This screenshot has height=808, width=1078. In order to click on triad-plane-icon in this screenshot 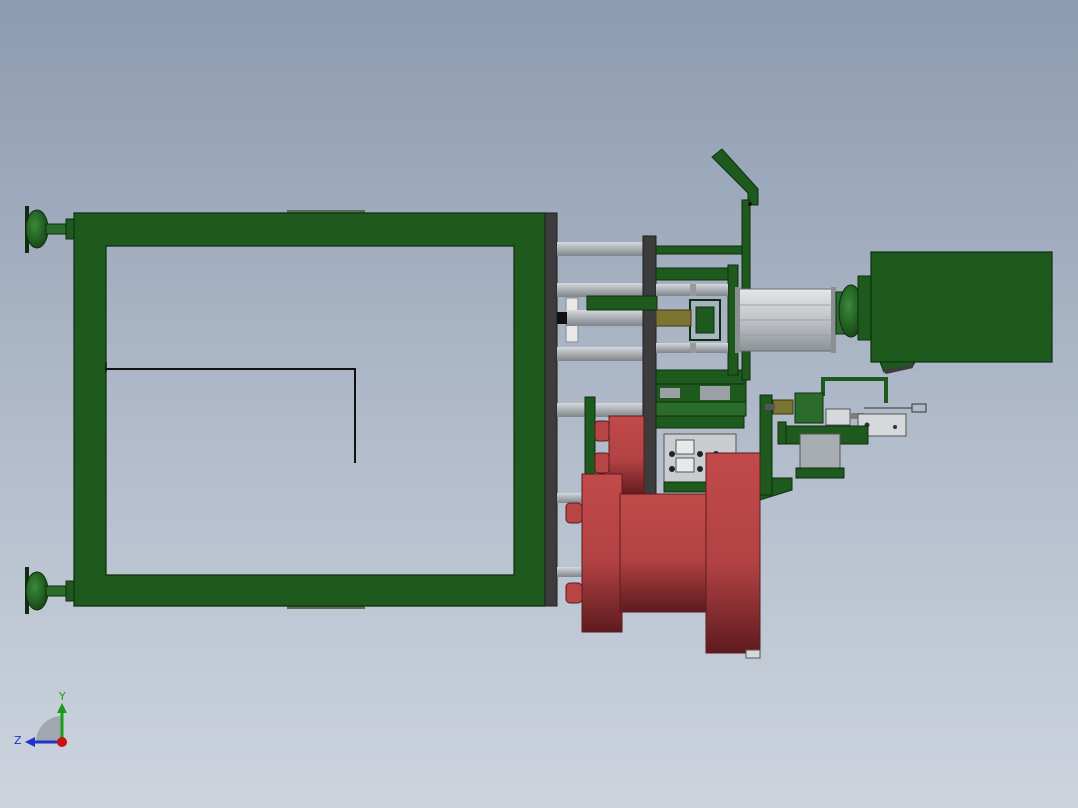, I will do `click(49, 729)`.